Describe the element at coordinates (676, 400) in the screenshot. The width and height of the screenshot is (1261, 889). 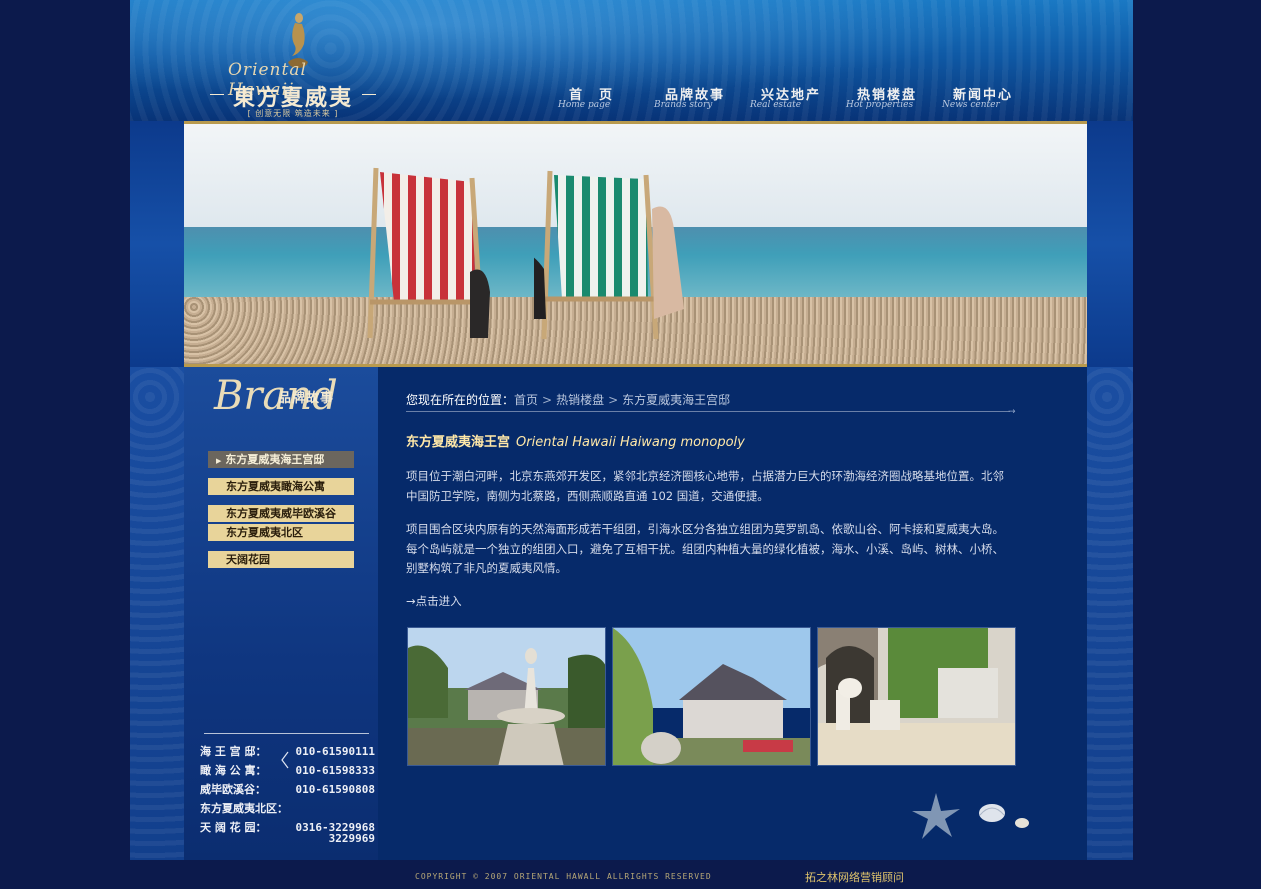
I see `breadcrumb-current: 东方夏威夷海王宫邸` at that location.